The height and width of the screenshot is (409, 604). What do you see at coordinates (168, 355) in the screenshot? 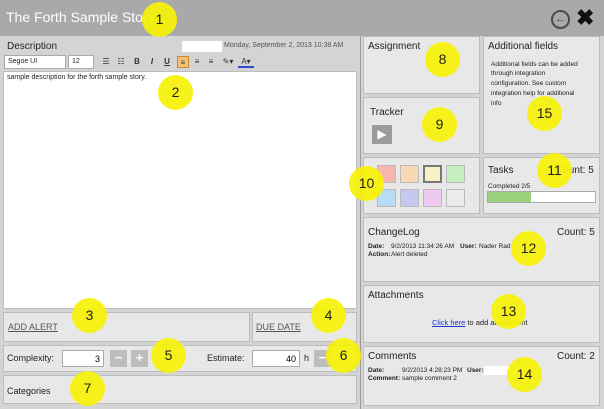
I see `annotation-marker: 5` at bounding box center [168, 355].